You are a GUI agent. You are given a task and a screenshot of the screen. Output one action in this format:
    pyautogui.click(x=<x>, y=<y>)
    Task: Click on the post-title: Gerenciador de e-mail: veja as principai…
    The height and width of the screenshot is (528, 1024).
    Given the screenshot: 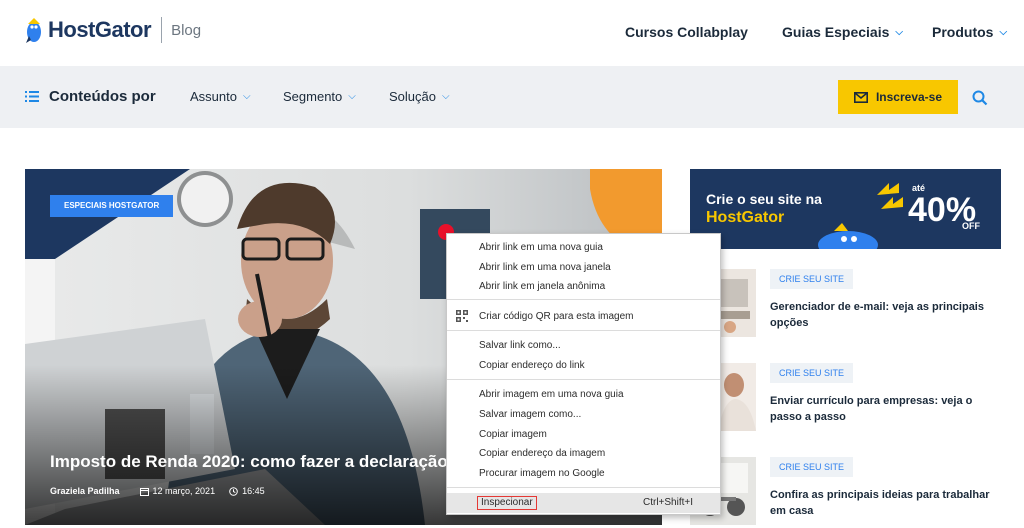 What is the action you would take?
    pyautogui.click(x=885, y=315)
    